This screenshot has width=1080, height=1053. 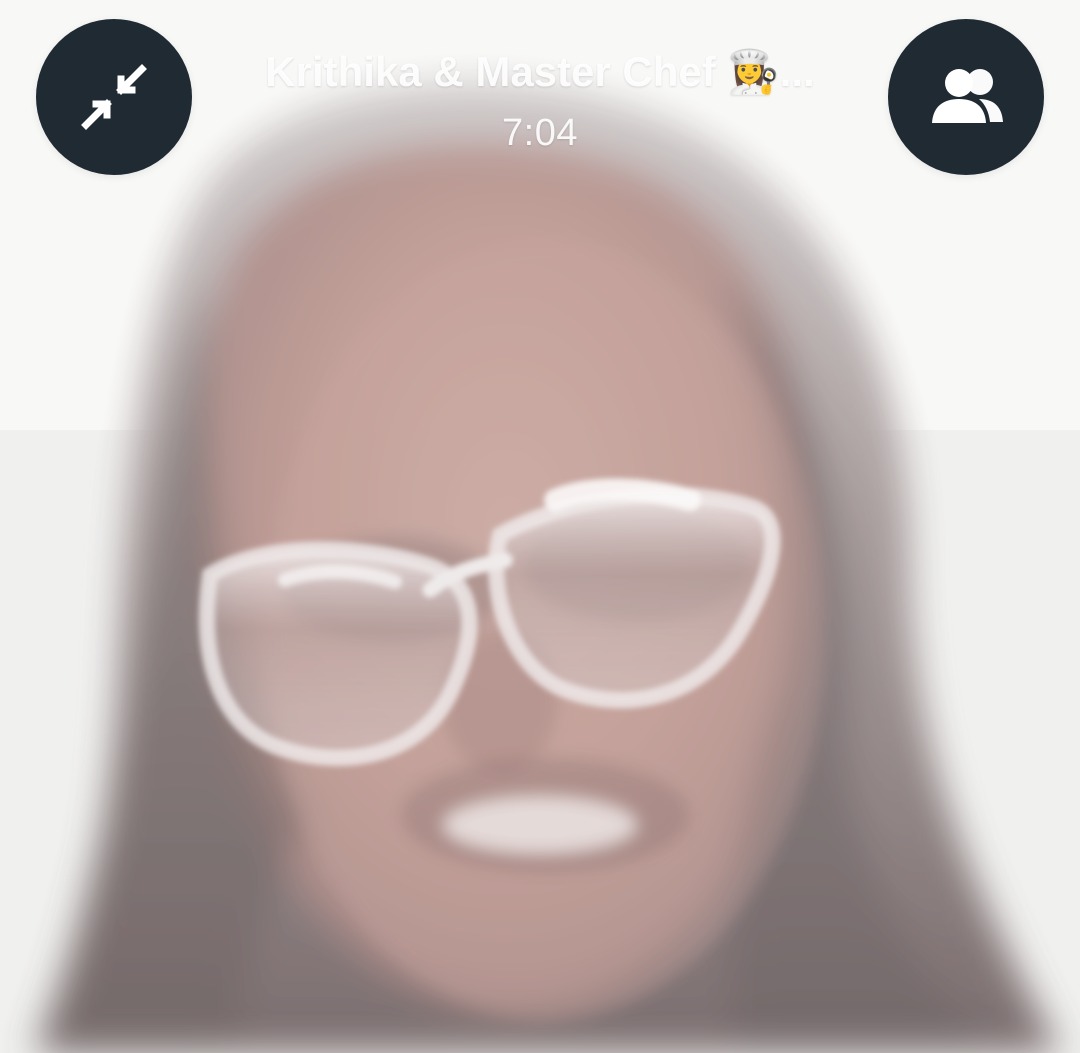 I want to click on minimize-icon, so click(x=114, y=97).